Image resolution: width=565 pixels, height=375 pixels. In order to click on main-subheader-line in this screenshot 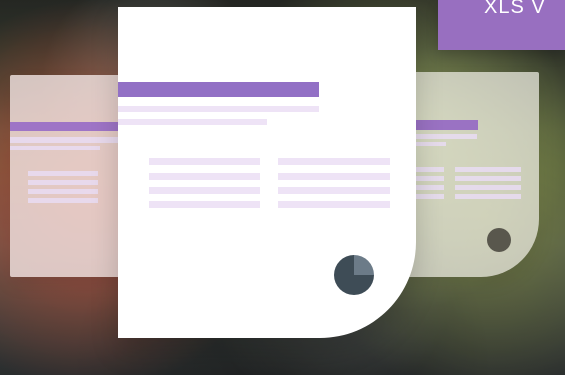, I will do `click(218, 109)`.